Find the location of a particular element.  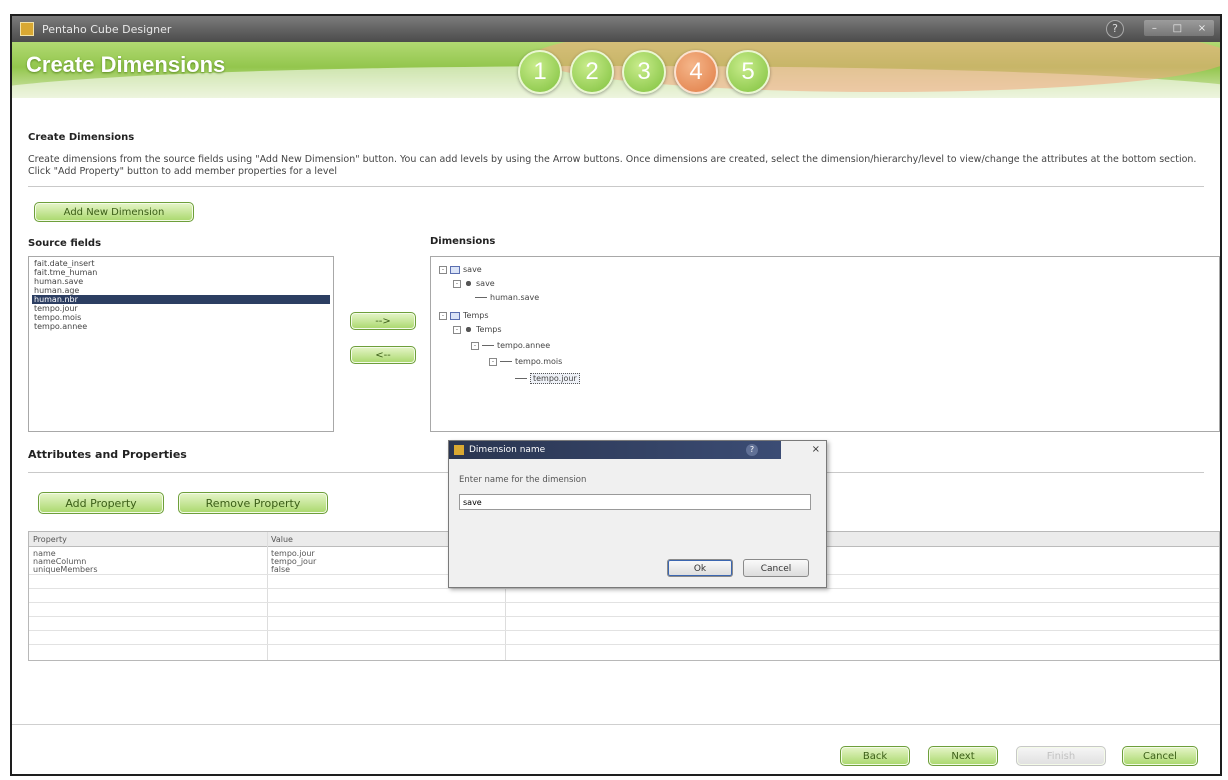

tree-node-level-human-save: human.save is located at coordinates (507, 297).